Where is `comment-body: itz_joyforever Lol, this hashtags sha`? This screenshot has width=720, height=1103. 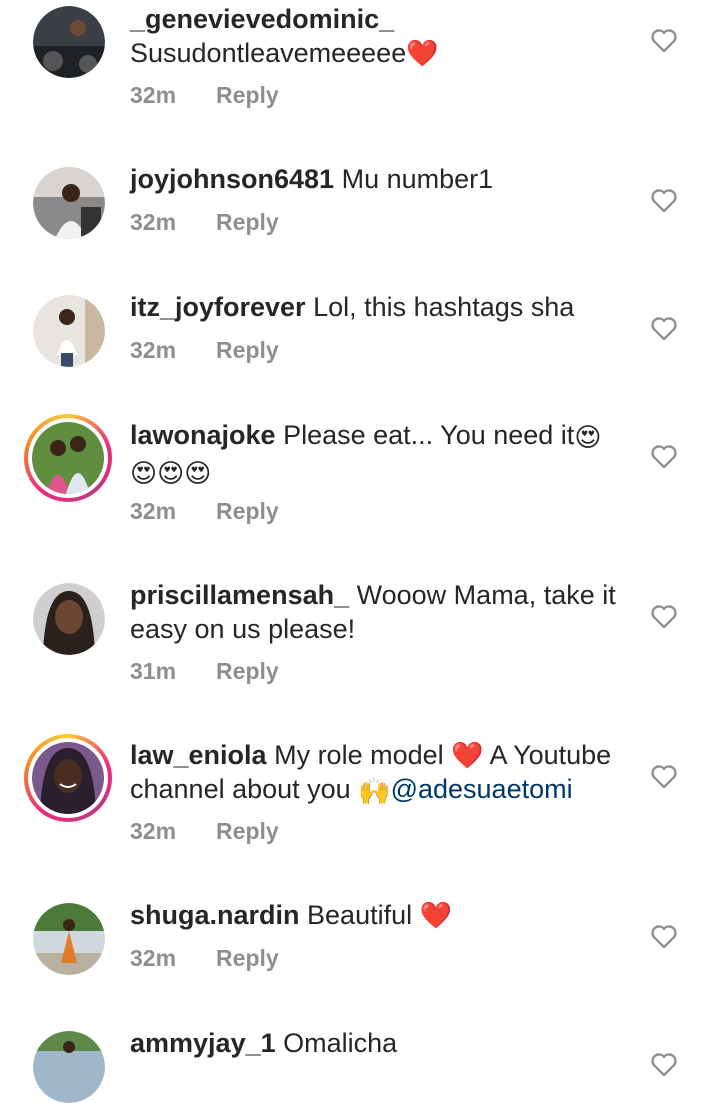 comment-body: itz_joyforever Lol, this hashtags sha is located at coordinates (380, 307).